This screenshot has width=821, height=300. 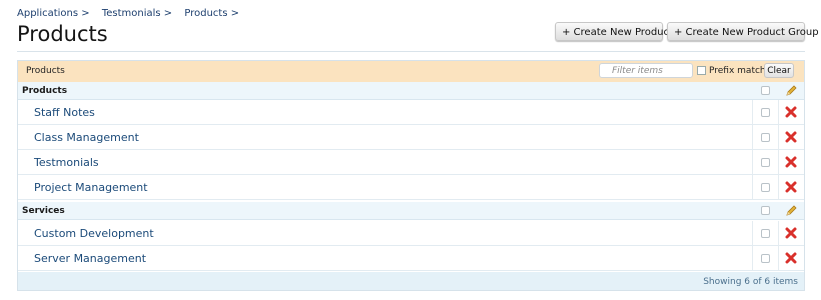 What do you see at coordinates (646, 70) in the screenshot?
I see `filter-items-input` at bounding box center [646, 70].